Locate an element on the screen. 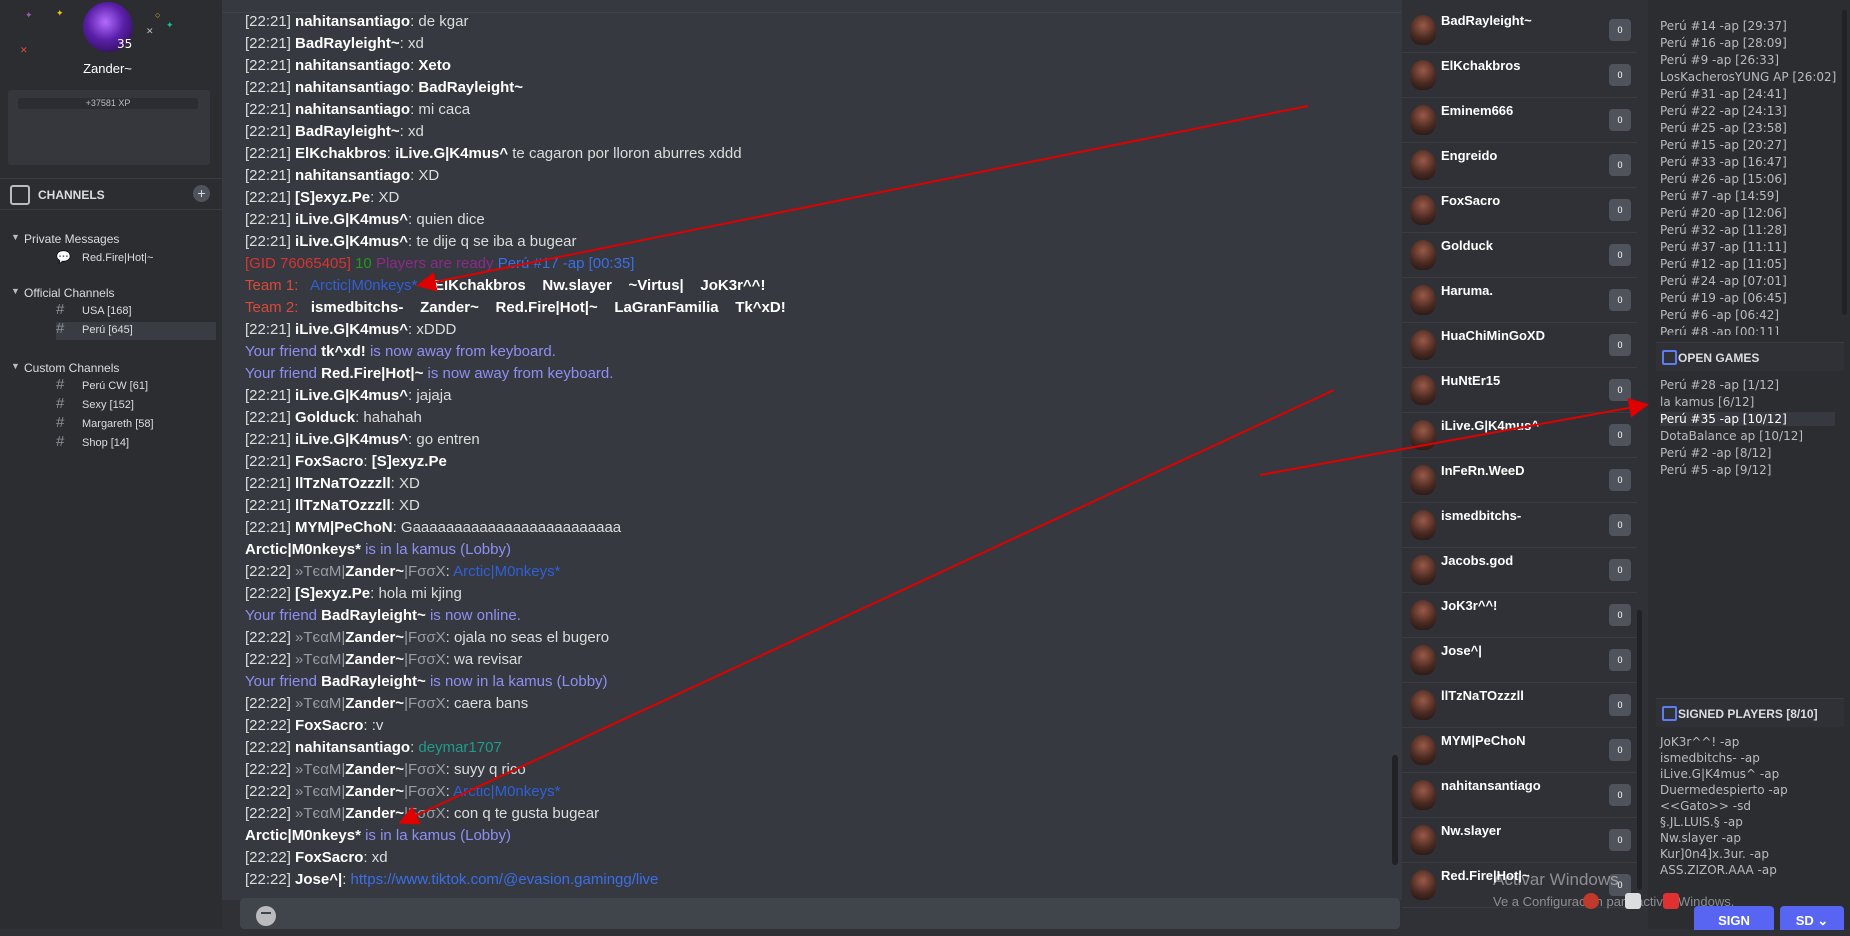  game-item: Perú #31 -ap [24:41] is located at coordinates (1723, 94).